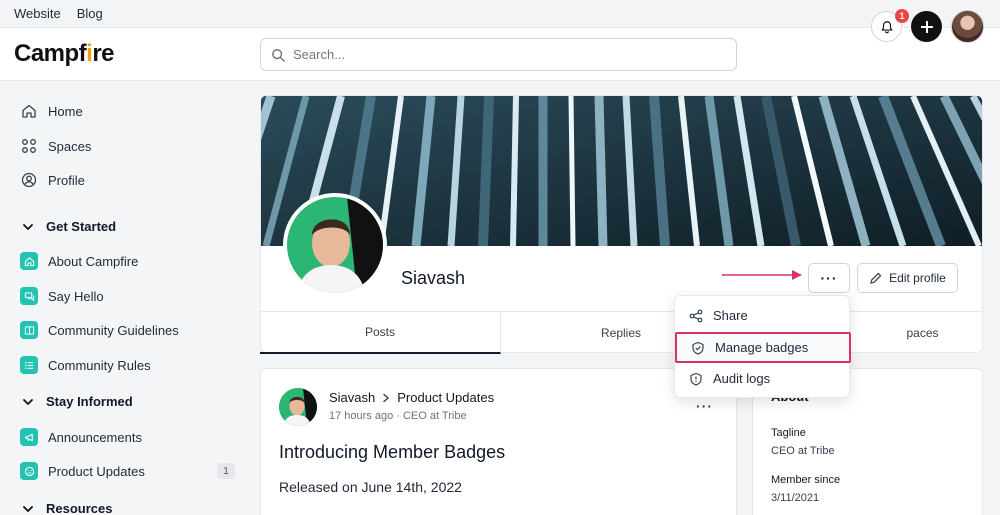 The image size is (1000, 515). Describe the element at coordinates (103, 53) in the screenshot. I see `logo-text-c: re` at that location.